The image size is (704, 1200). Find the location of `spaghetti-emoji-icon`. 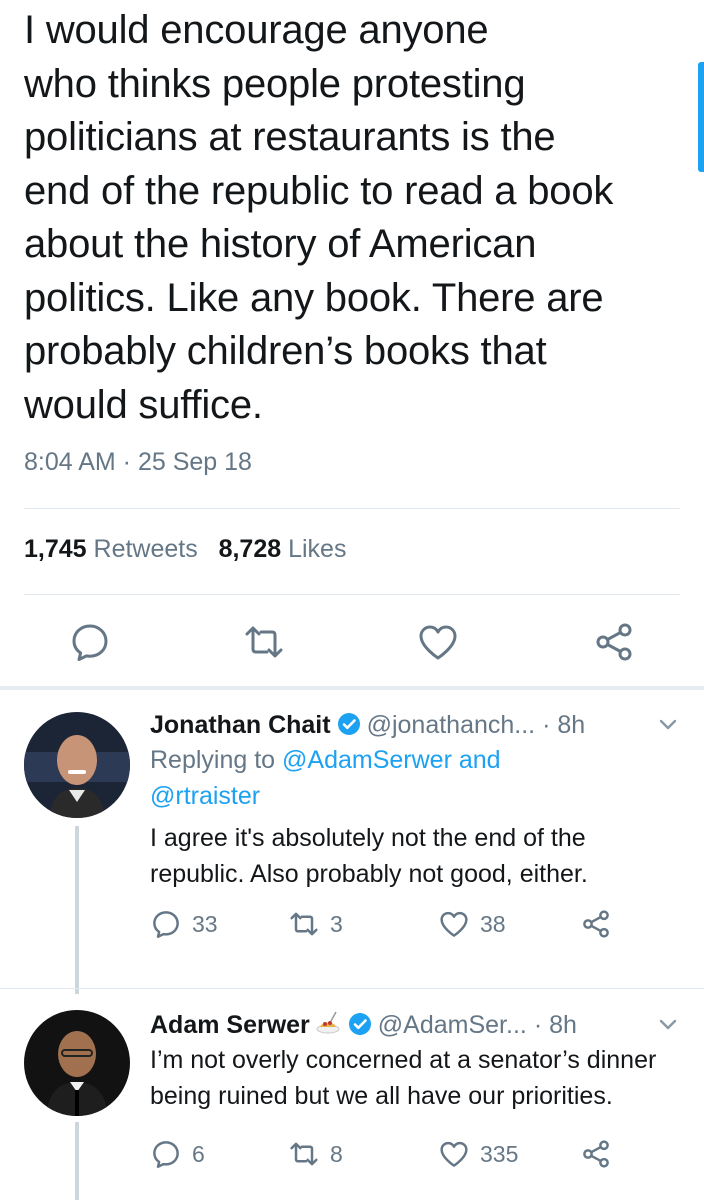

spaghetti-emoji-icon is located at coordinates (328, 1022).